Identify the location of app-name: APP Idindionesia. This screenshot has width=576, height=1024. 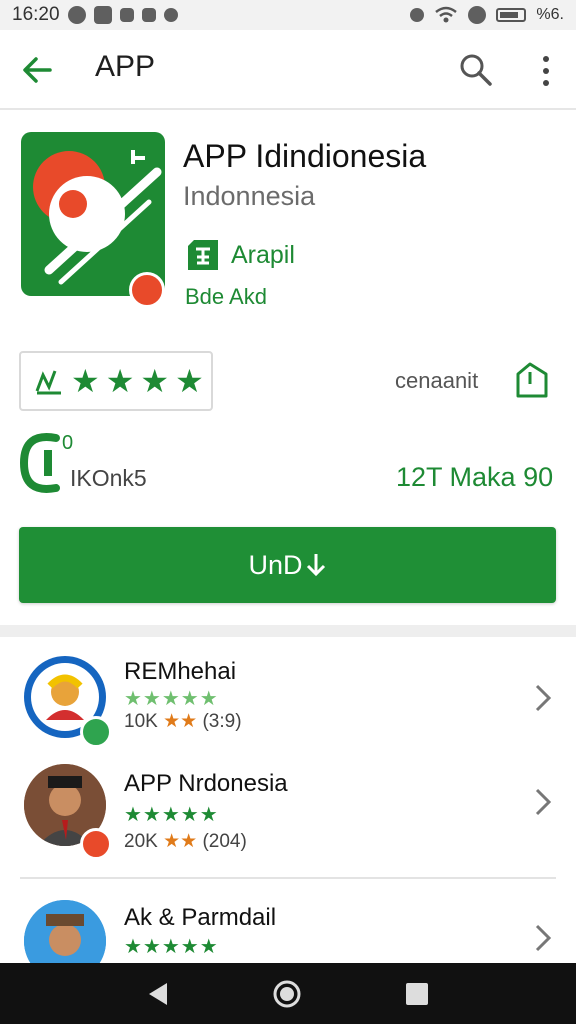
(305, 156).